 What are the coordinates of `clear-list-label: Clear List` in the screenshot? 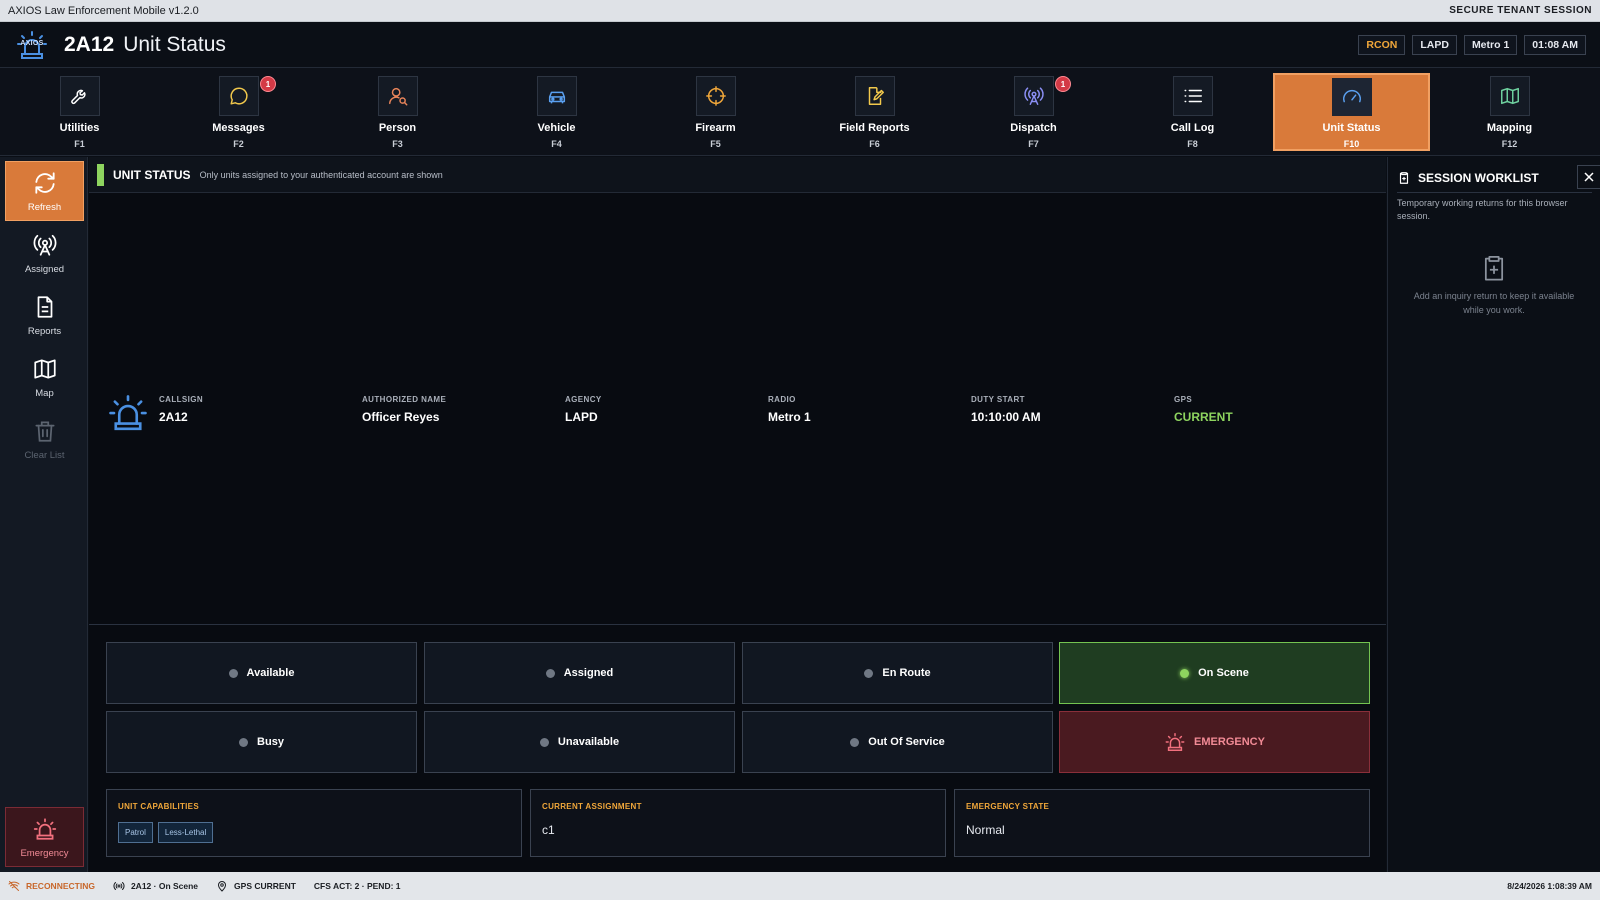 It's located at (44, 455).